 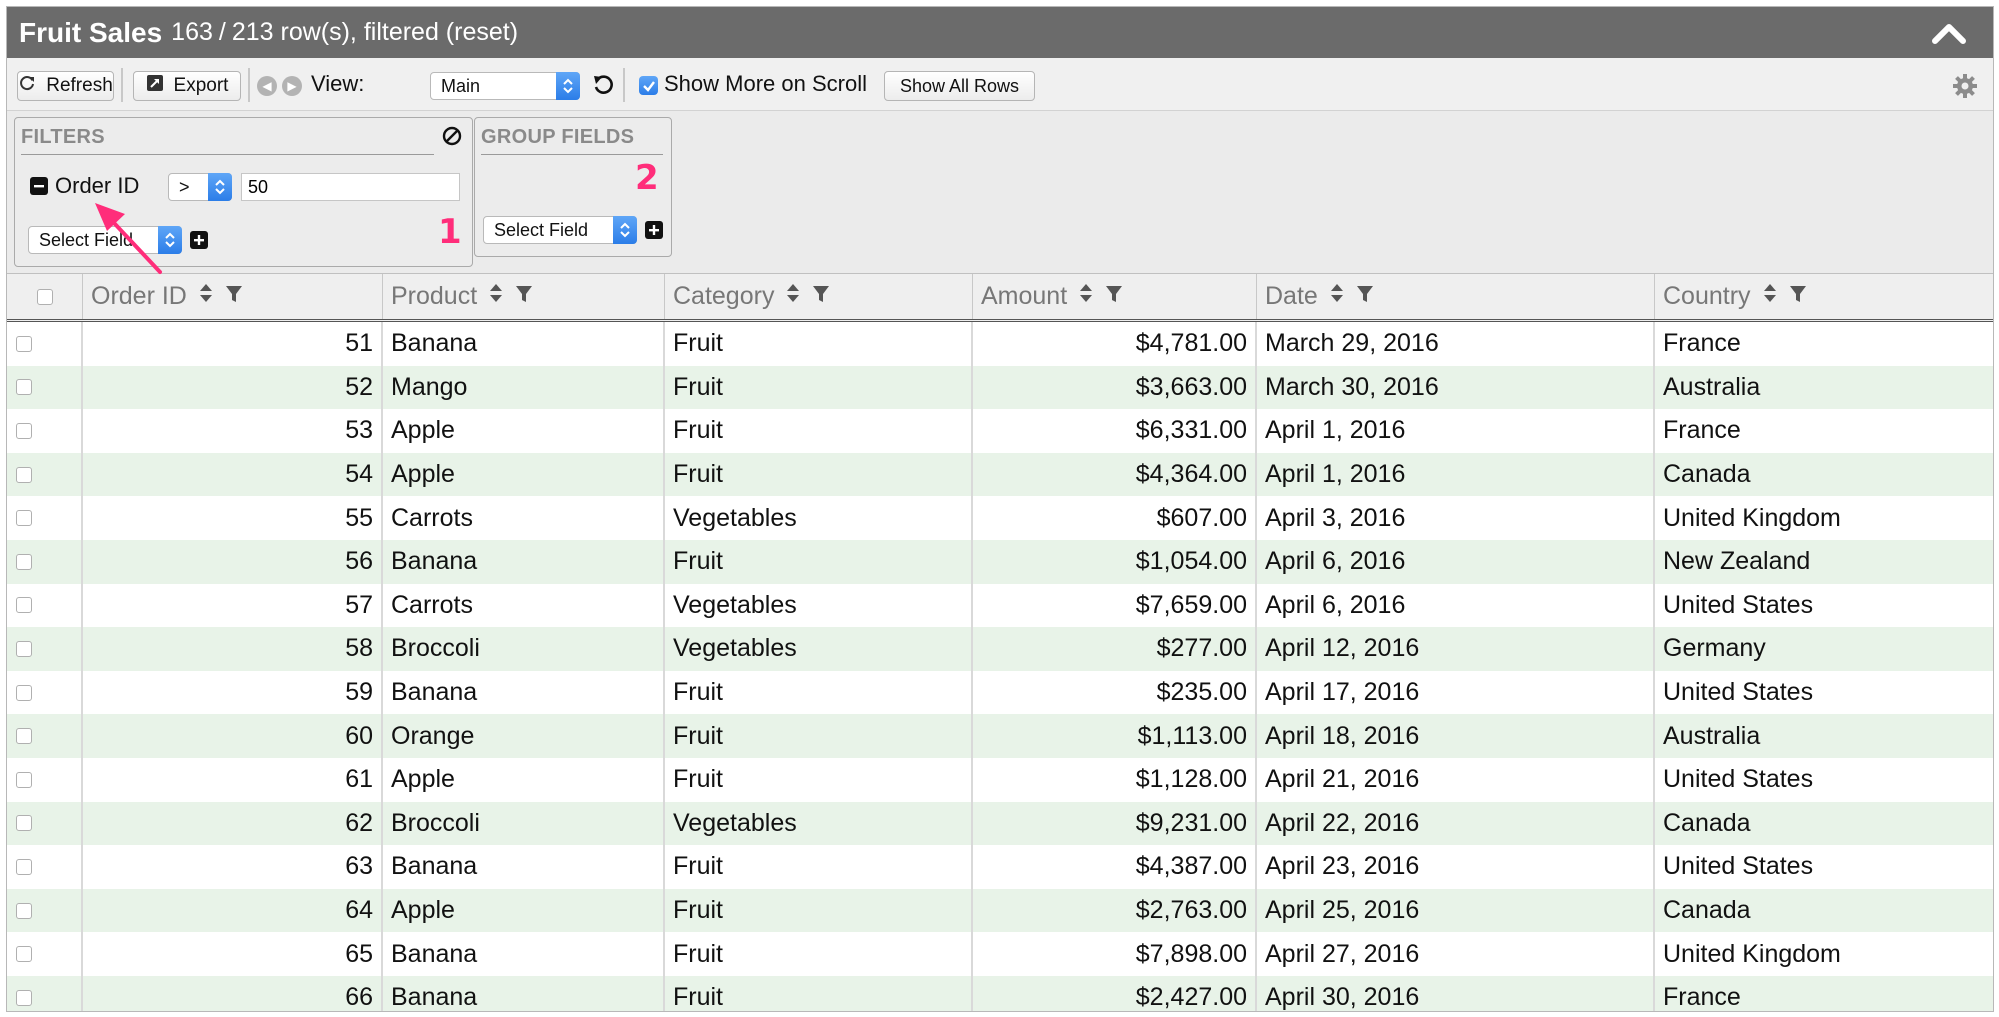 What do you see at coordinates (1456, 296) in the screenshot?
I see `column-header-date: Date` at bounding box center [1456, 296].